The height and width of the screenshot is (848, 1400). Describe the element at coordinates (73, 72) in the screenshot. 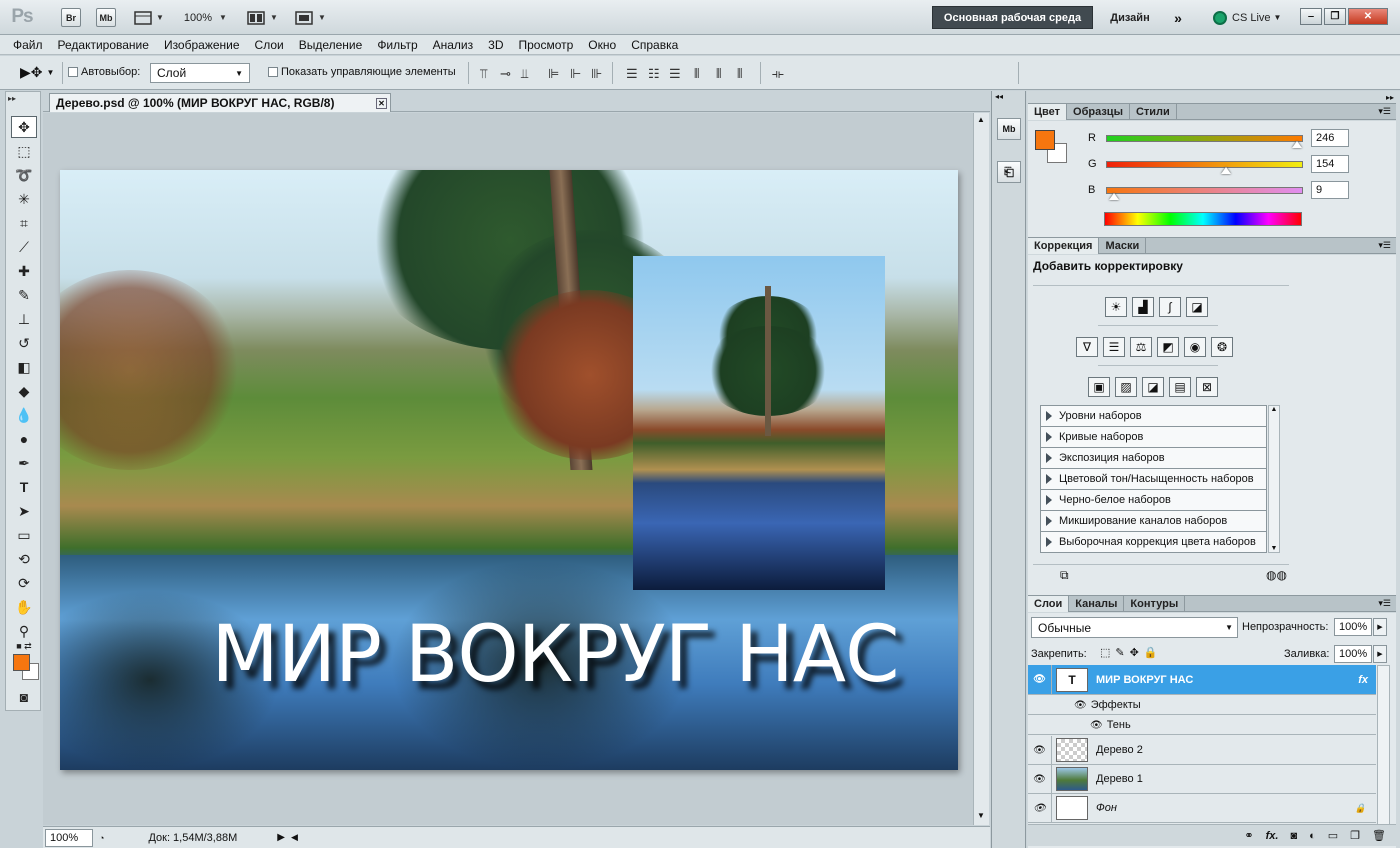

I see `autoselect-checkbox` at that location.